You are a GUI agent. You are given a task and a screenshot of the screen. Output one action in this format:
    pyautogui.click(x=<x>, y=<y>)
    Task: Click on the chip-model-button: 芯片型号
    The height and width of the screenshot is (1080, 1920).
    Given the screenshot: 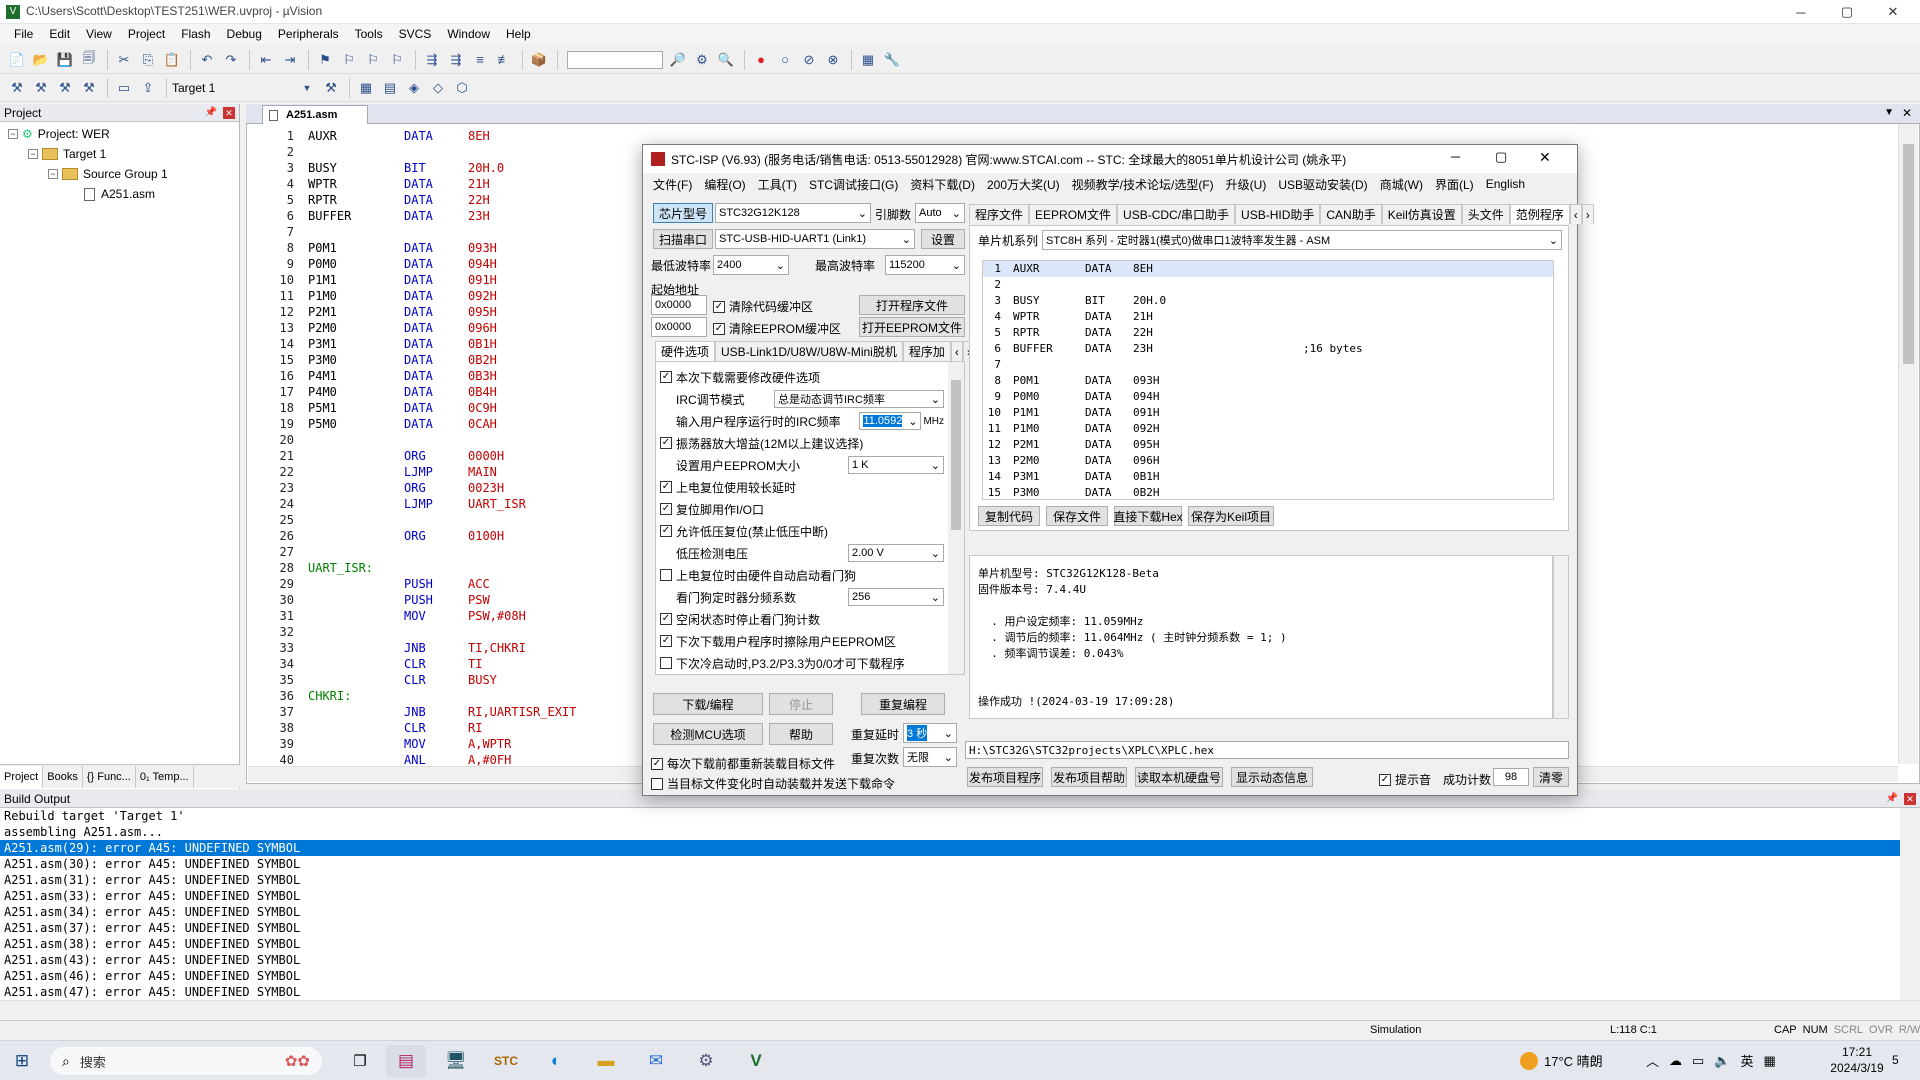 What is the action you would take?
    pyautogui.click(x=683, y=213)
    